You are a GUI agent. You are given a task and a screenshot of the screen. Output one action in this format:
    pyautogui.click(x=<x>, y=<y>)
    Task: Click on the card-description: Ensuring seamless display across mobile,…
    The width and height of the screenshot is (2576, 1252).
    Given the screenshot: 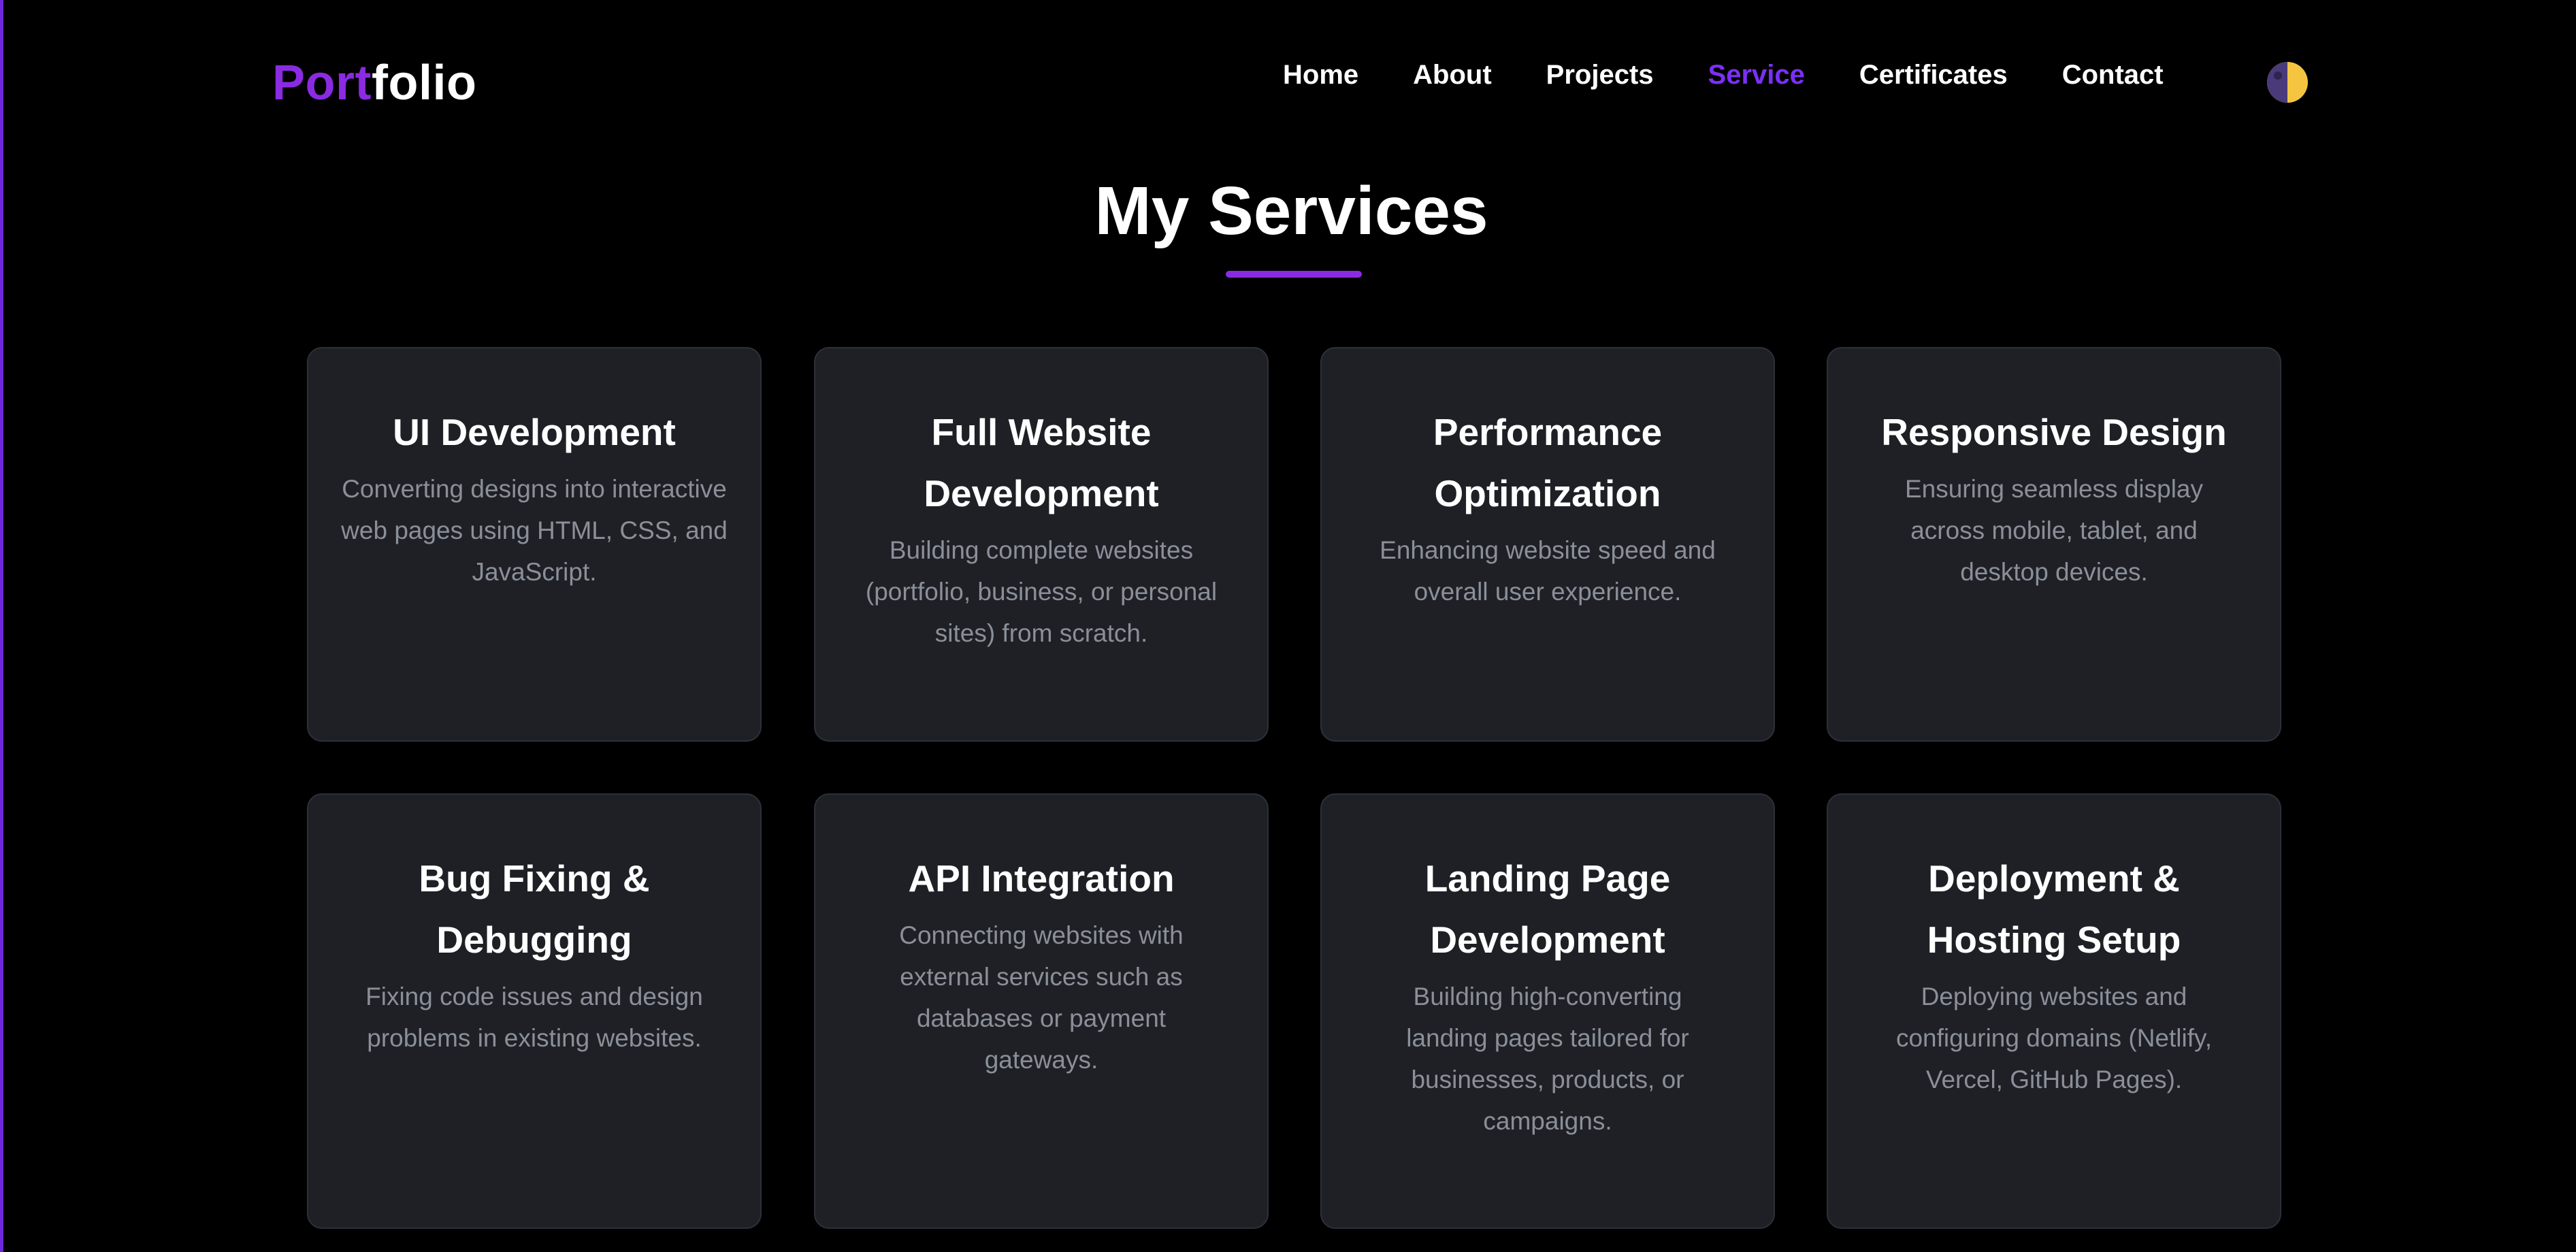 What is the action you would take?
    pyautogui.click(x=2054, y=530)
    